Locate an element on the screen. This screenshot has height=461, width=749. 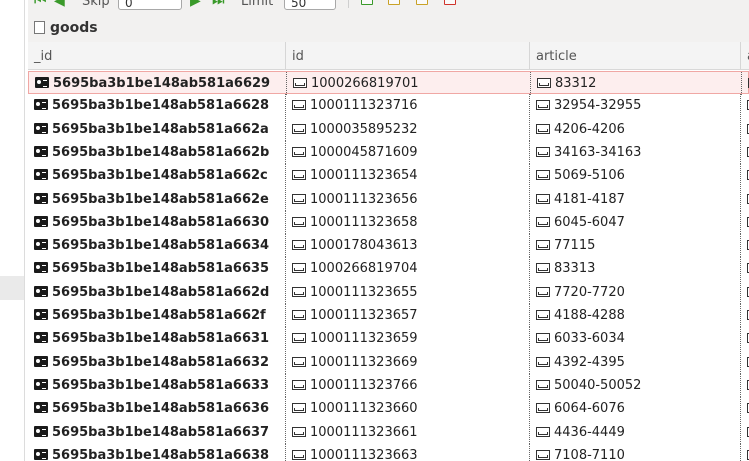
limit-input: 50 is located at coordinates (310, 5).